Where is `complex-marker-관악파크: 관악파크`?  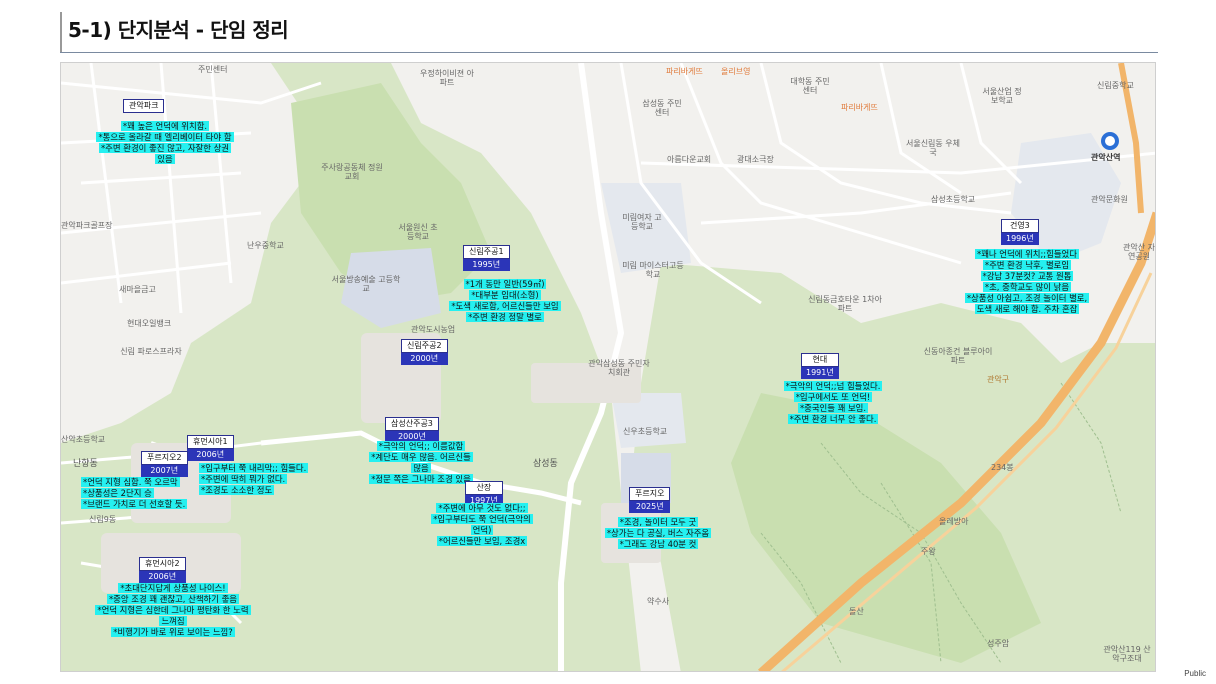 complex-marker-관악파크: 관악파크 is located at coordinates (144, 106).